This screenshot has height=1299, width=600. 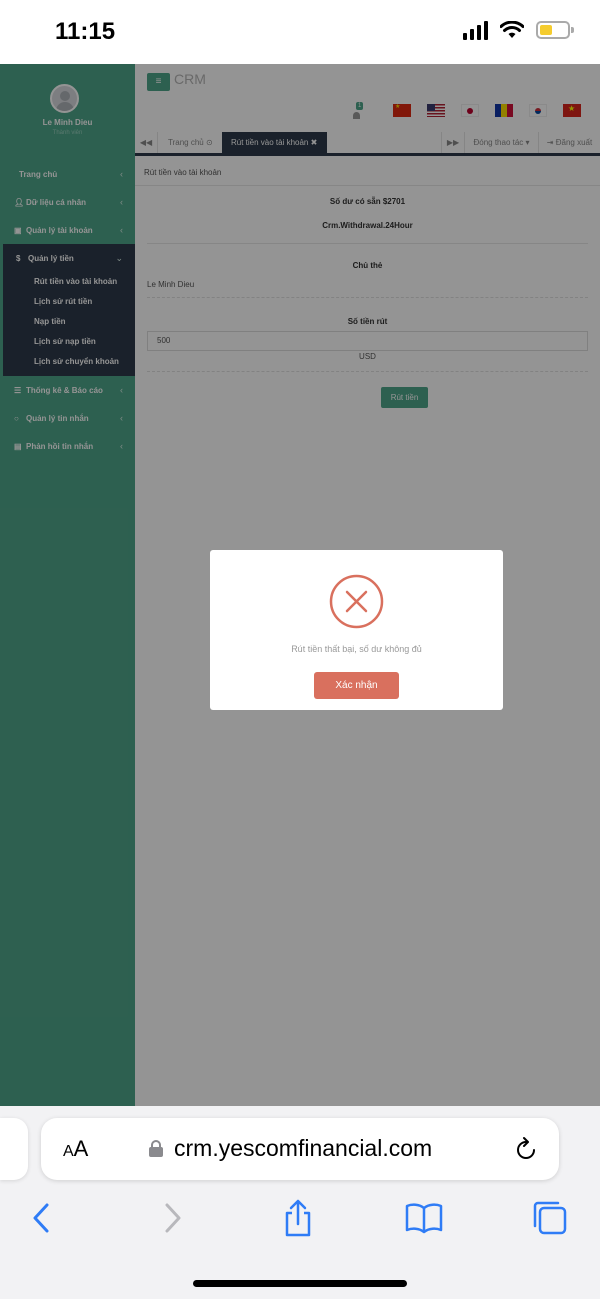 What do you see at coordinates (356, 601) in the screenshot?
I see `error-circle-icon` at bounding box center [356, 601].